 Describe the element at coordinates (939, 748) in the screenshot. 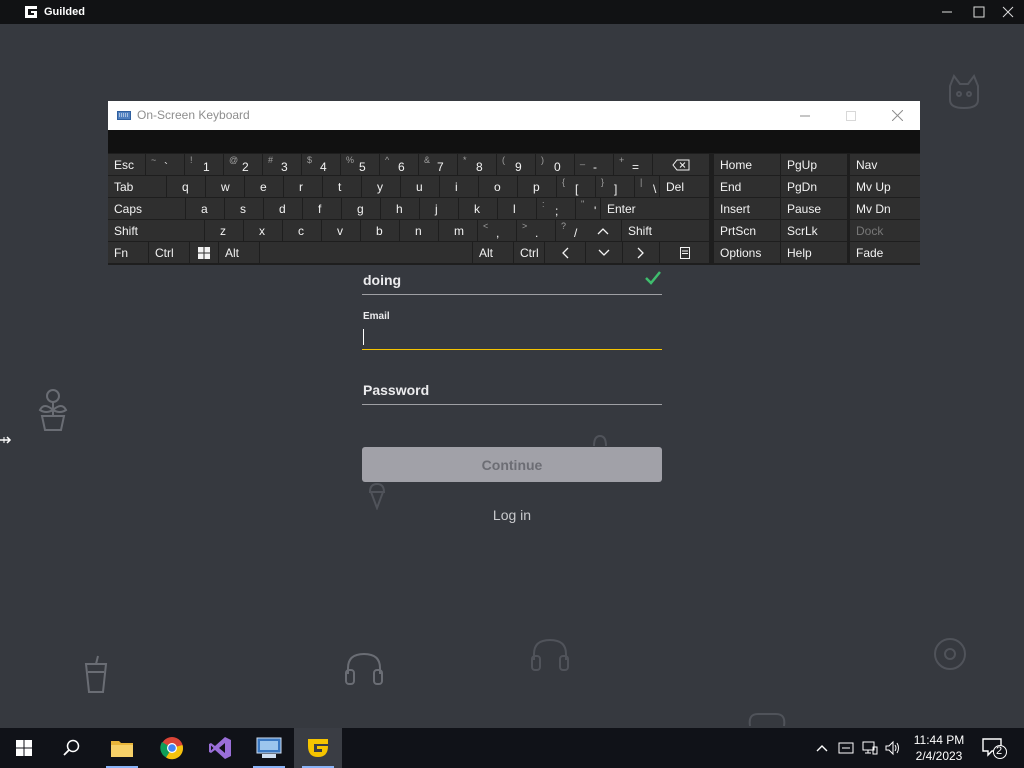

I see `system-clock: 11:44 PM 2/4/2023` at that location.